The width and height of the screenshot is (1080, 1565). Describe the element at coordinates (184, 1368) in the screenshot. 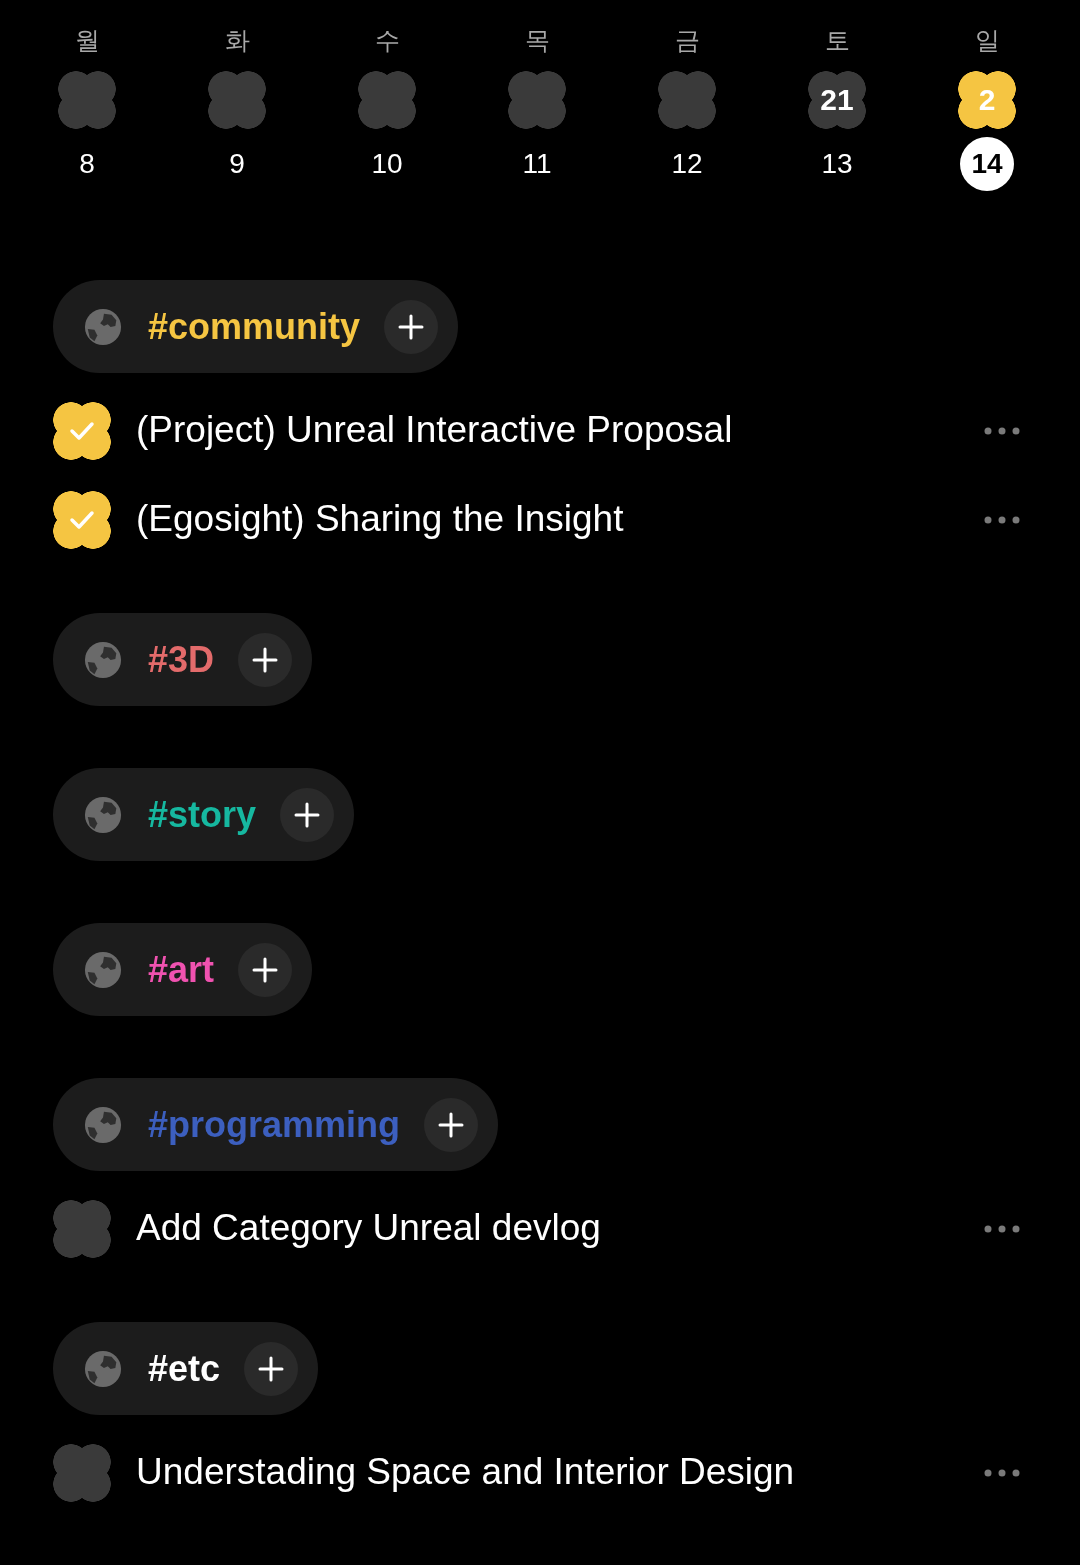

I see `category-name: #etc` at that location.